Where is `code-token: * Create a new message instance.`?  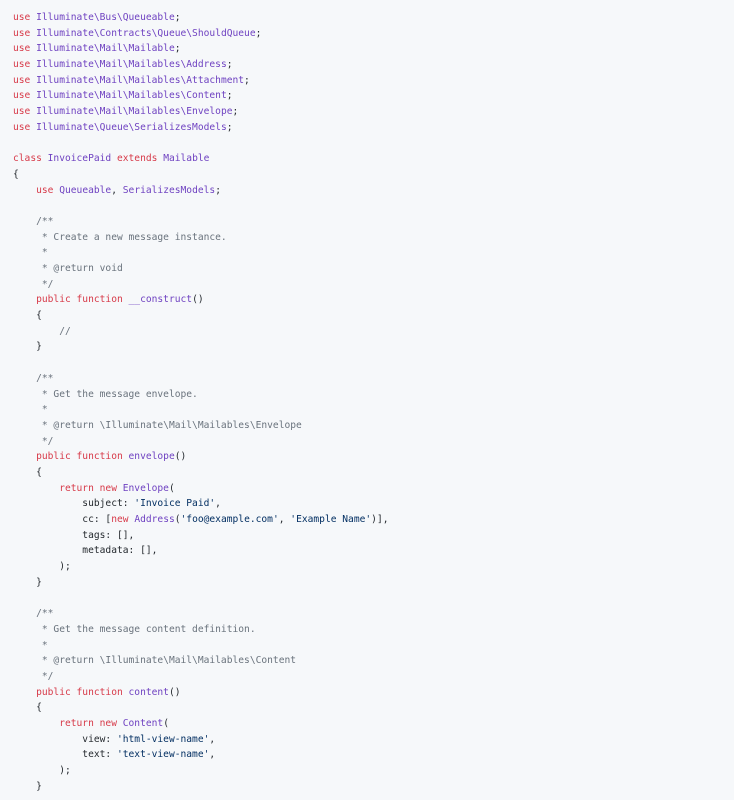 code-token: * Create a new message instance. is located at coordinates (120, 237).